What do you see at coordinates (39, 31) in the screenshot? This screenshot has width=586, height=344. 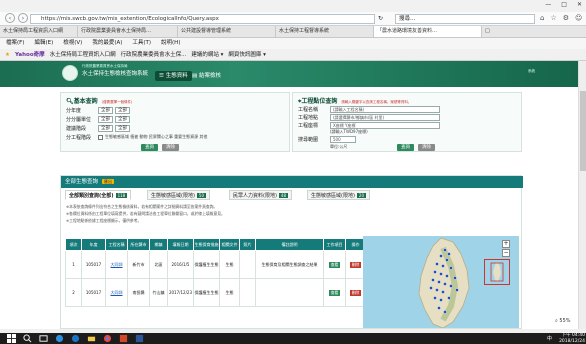 I see `browser-tab-1: 水土保持局工程資訊入口網` at bounding box center [39, 31].